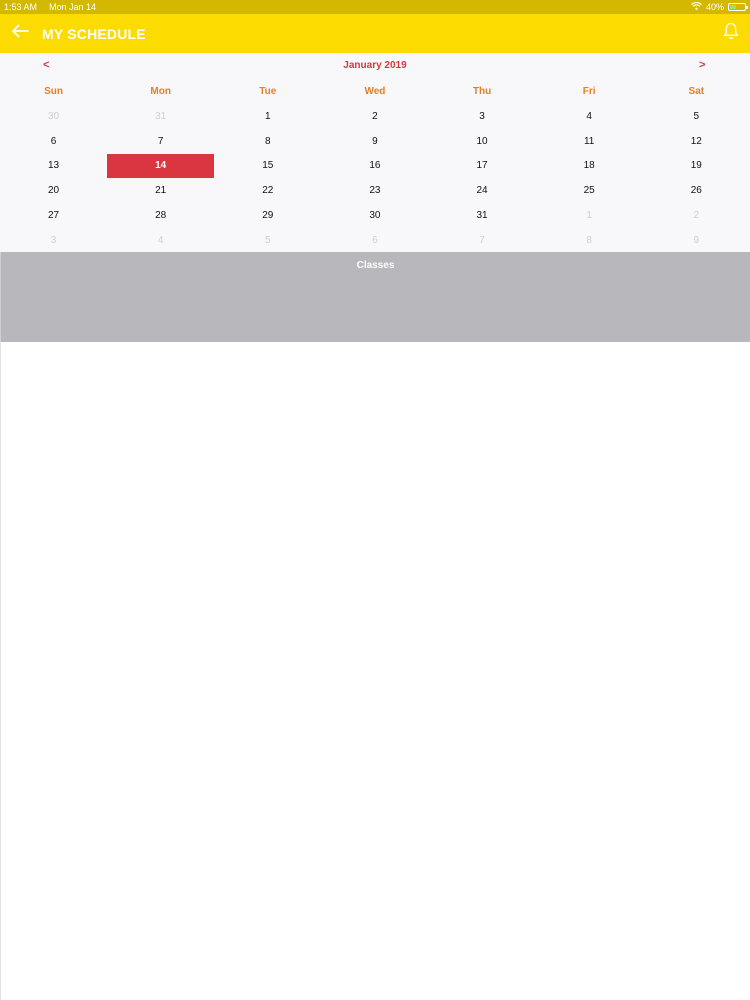 This screenshot has width=750, height=1000. I want to click on weekday-label: Tue, so click(268, 91).